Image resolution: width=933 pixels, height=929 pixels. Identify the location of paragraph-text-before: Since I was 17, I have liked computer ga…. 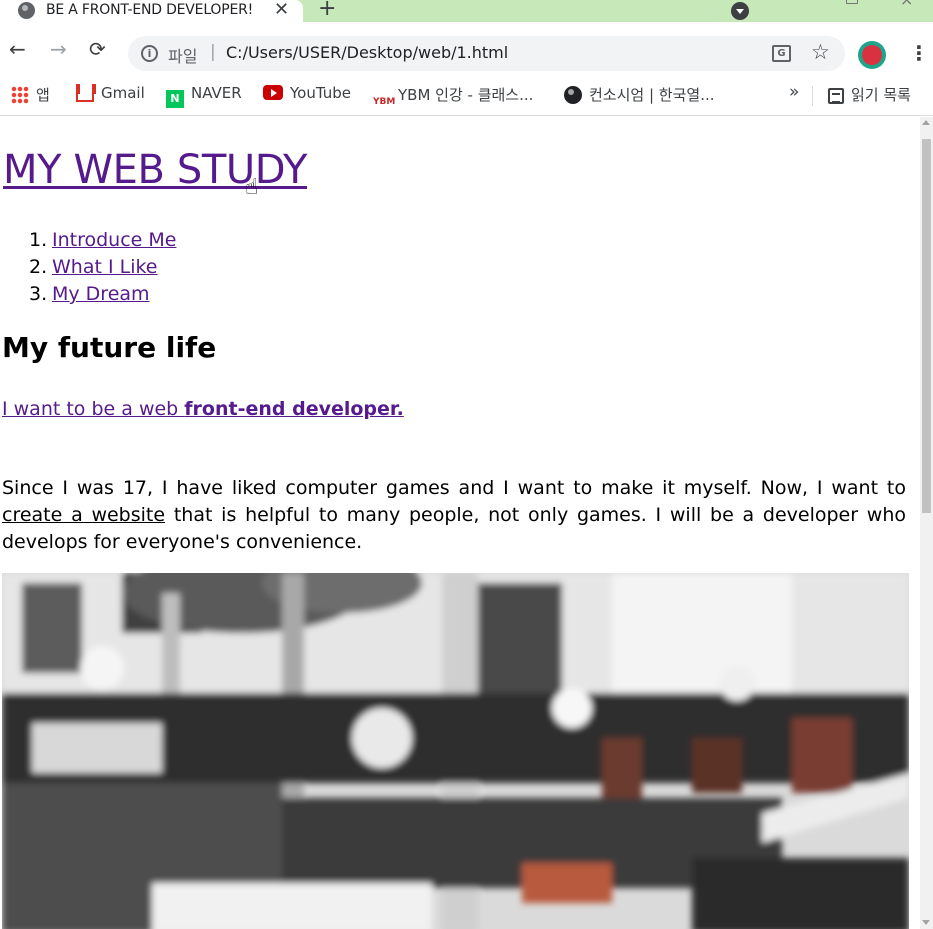
(454, 488).